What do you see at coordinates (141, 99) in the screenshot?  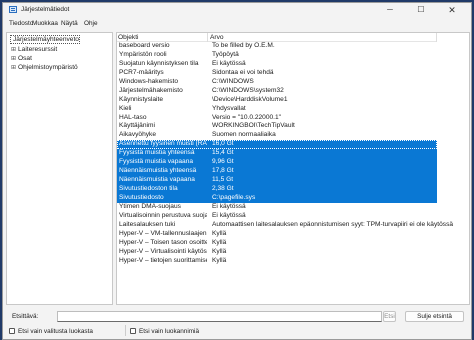 I see `row-item-name: Käynnistyslaite` at bounding box center [141, 99].